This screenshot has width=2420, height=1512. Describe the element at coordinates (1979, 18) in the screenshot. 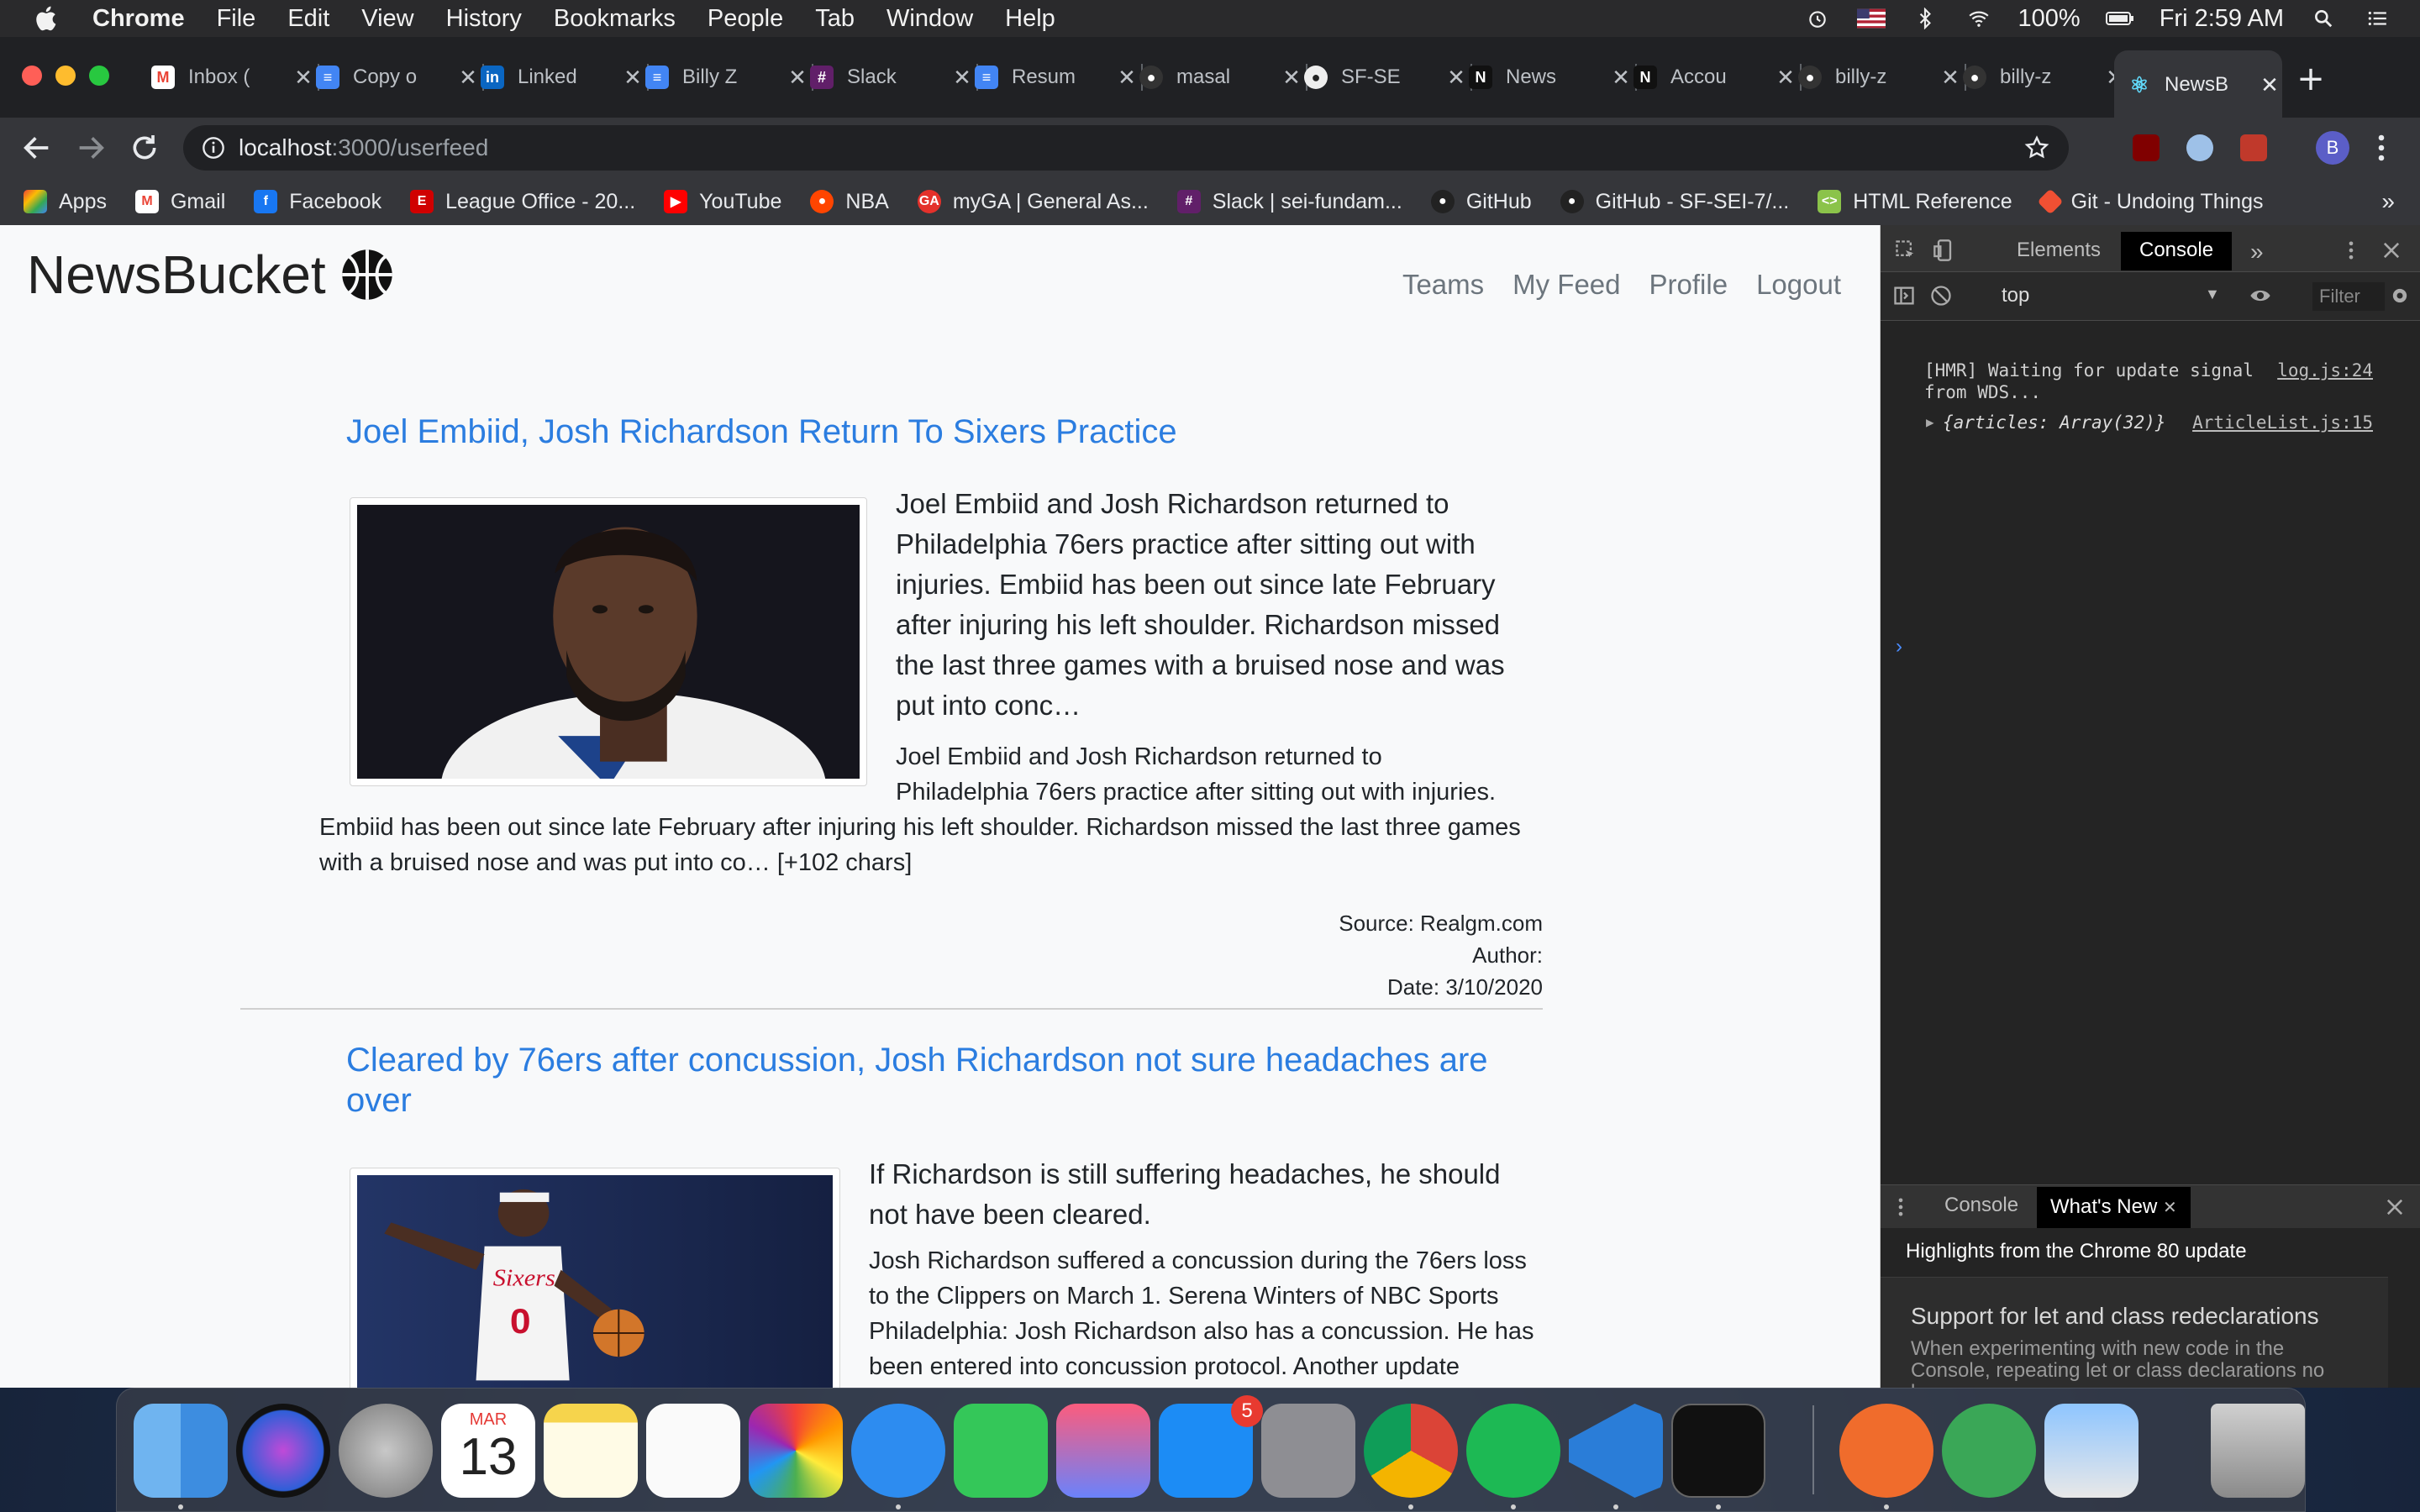

I see `wifi-icon` at that location.